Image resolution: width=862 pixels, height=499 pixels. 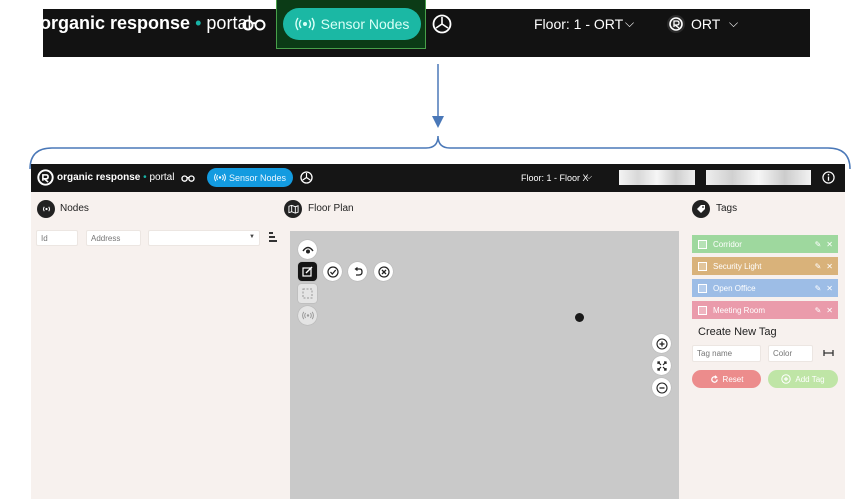 What do you see at coordinates (252, 237) in the screenshot?
I see `caret-down-icon: ▼` at bounding box center [252, 237].